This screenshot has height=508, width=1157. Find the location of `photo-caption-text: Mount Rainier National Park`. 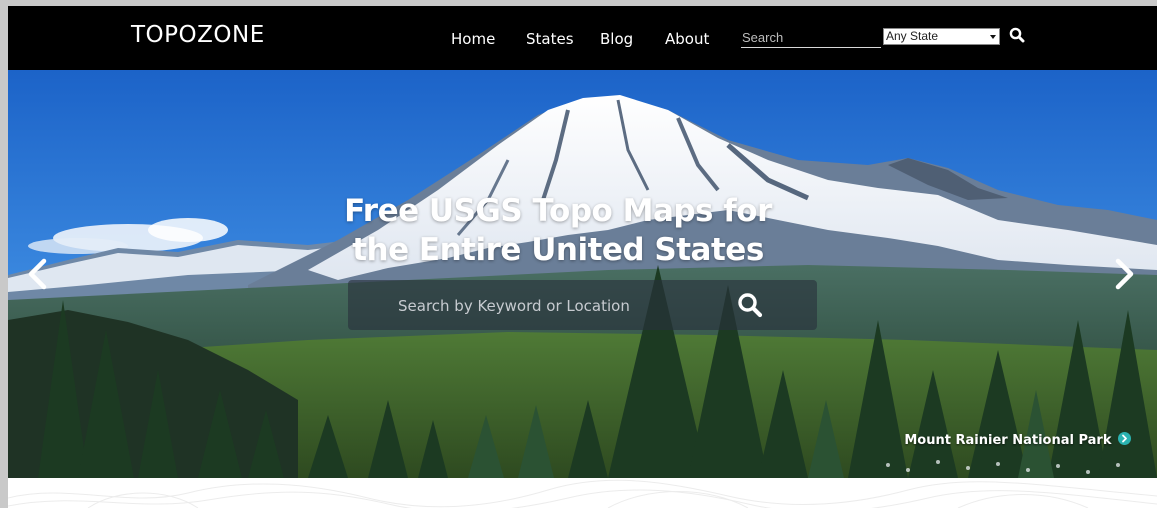

photo-caption-text: Mount Rainier National Park is located at coordinates (1008, 440).